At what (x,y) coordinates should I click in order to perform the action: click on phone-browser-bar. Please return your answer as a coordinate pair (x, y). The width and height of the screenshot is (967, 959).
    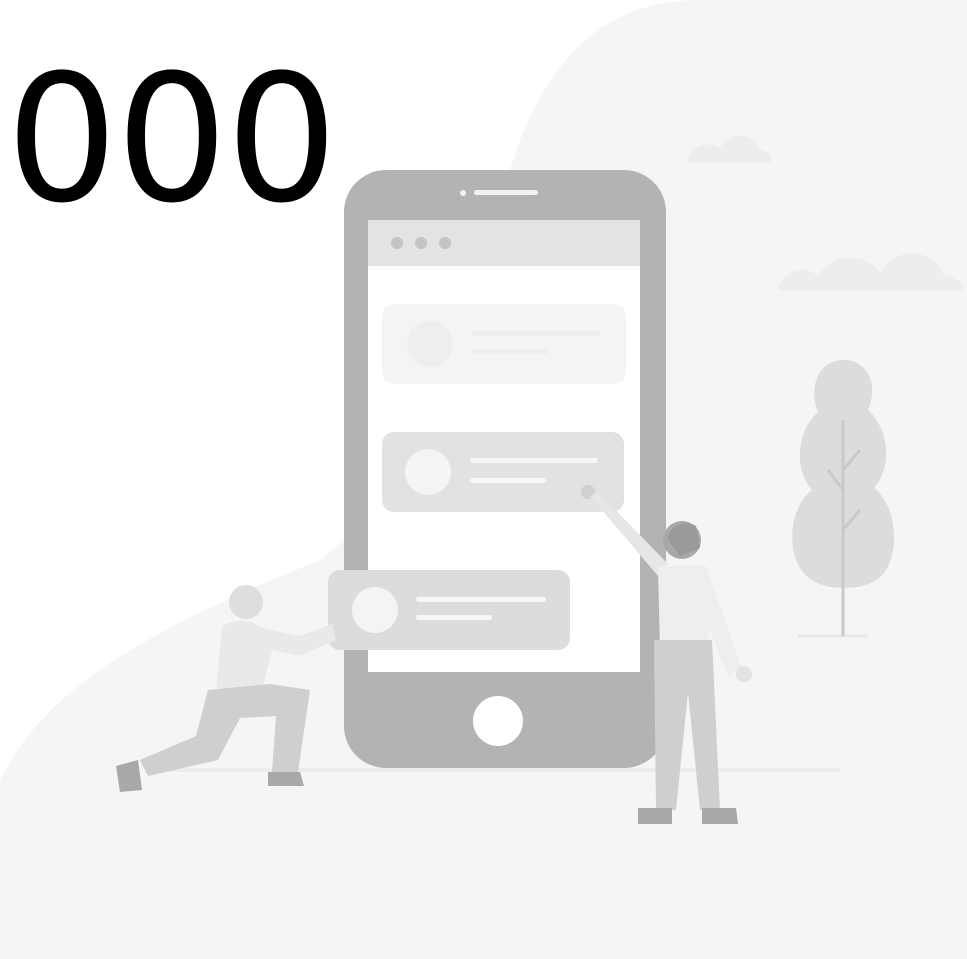
    Looking at the image, I should click on (504, 243).